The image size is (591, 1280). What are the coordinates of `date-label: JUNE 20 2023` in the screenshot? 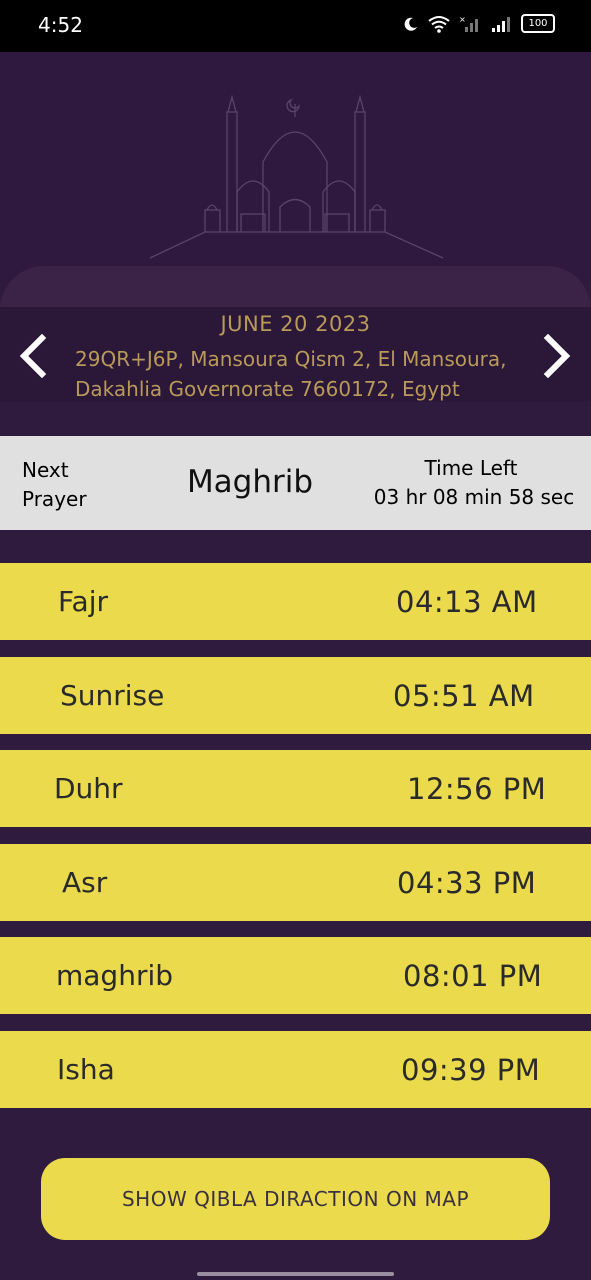 It's located at (295, 324).